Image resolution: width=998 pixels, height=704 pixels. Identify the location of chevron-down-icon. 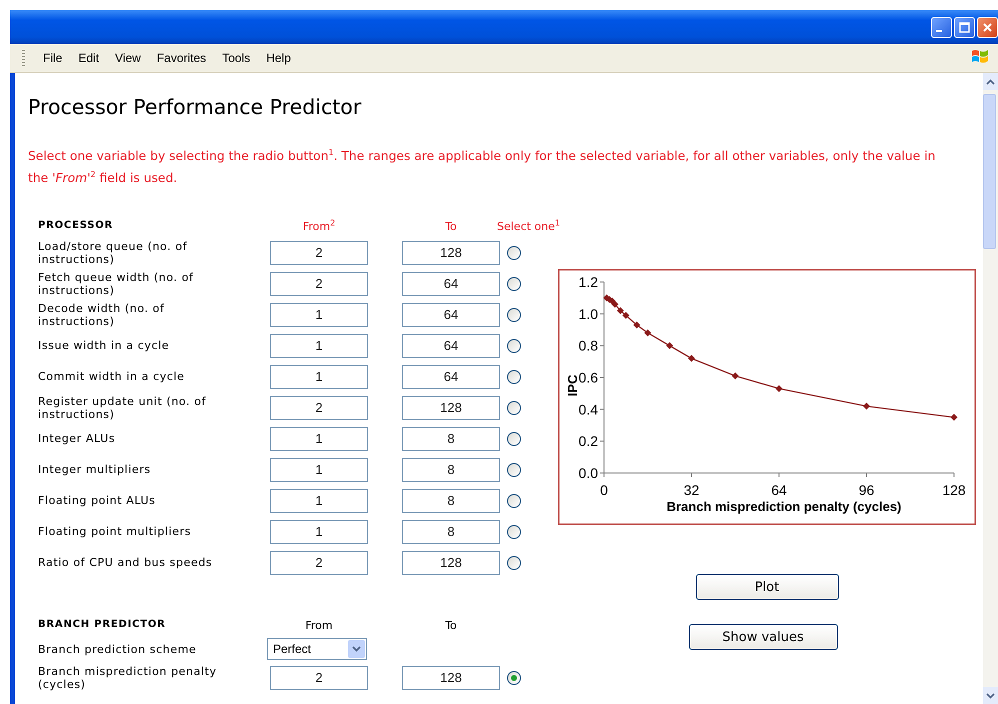
(356, 649).